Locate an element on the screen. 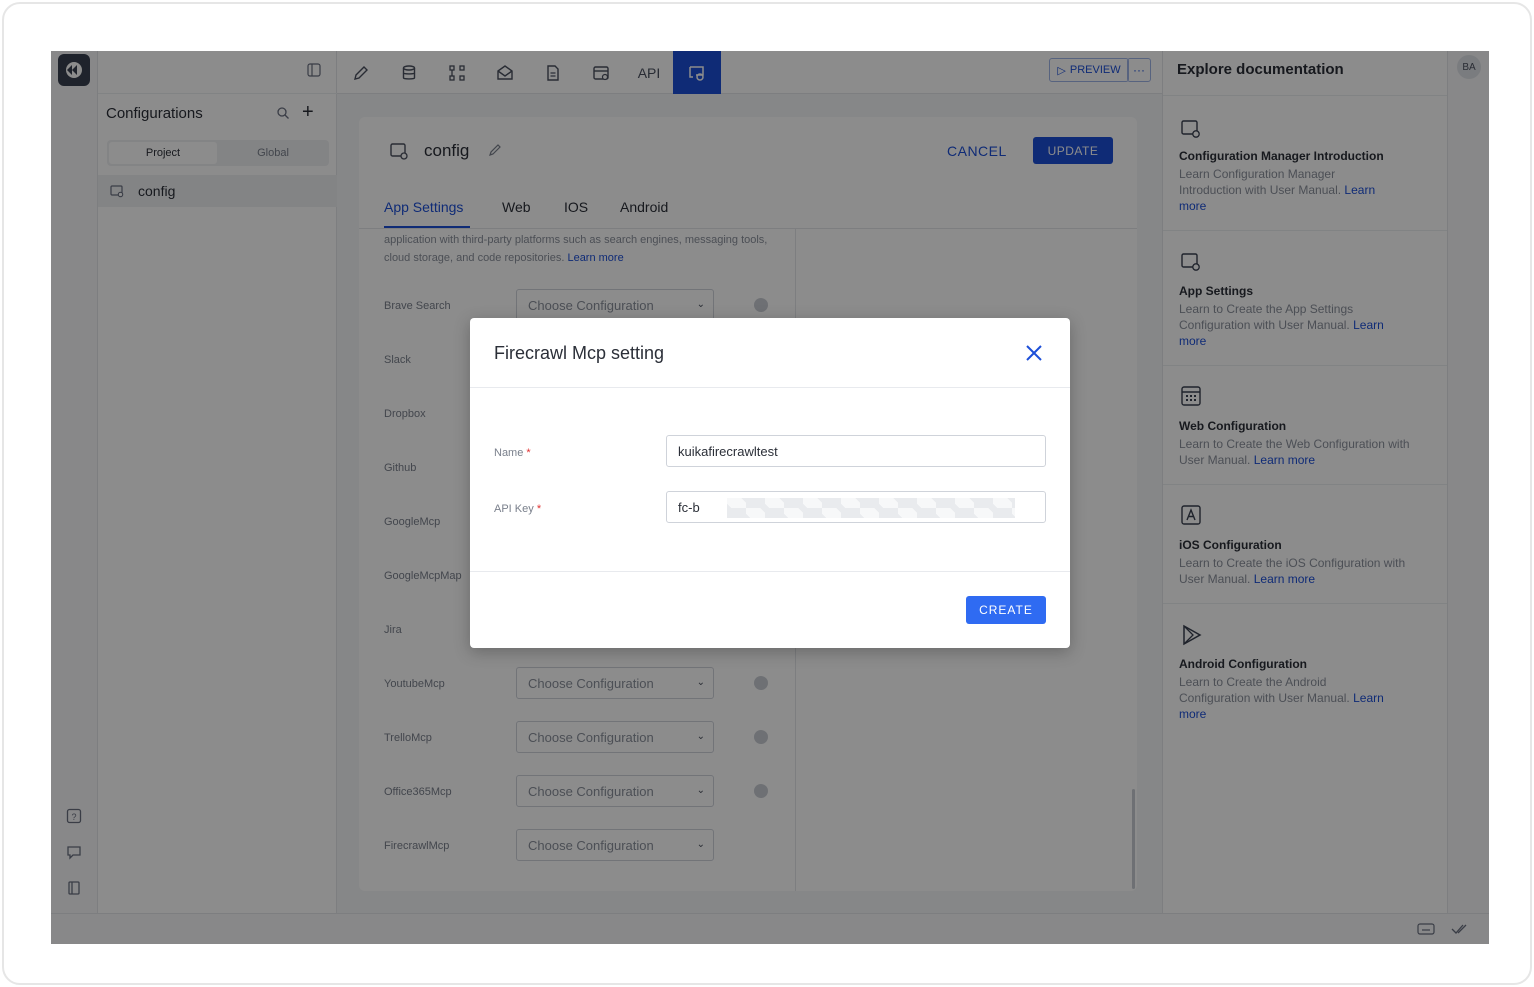 The height and width of the screenshot is (987, 1534). api-key-label-text: API Key is located at coordinates (514, 509).